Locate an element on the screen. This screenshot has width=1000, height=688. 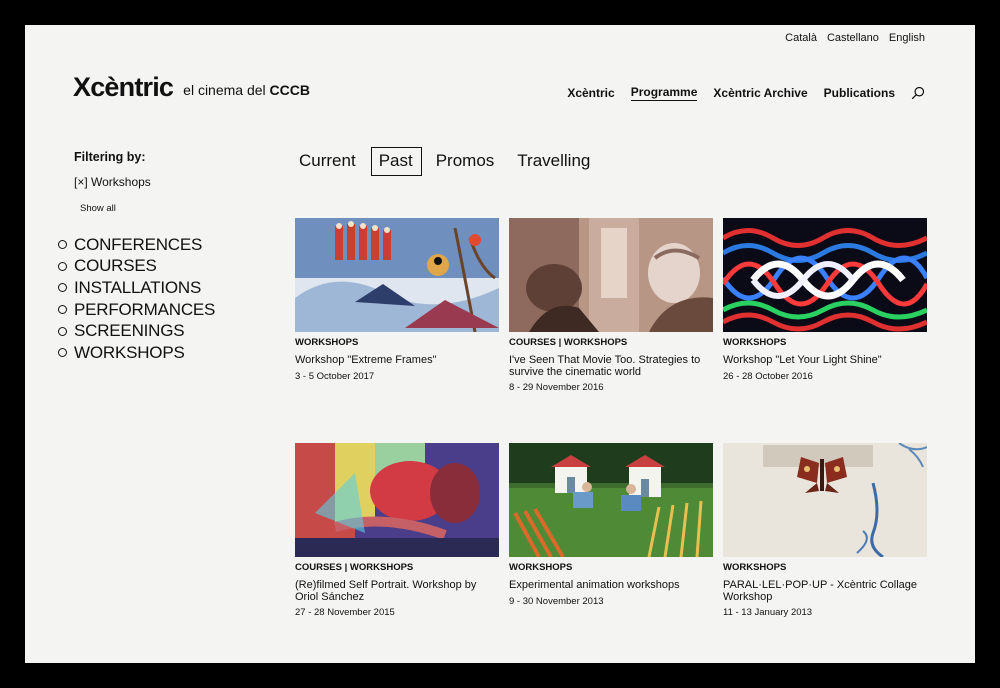
category-label: Performances is located at coordinates (145, 309).